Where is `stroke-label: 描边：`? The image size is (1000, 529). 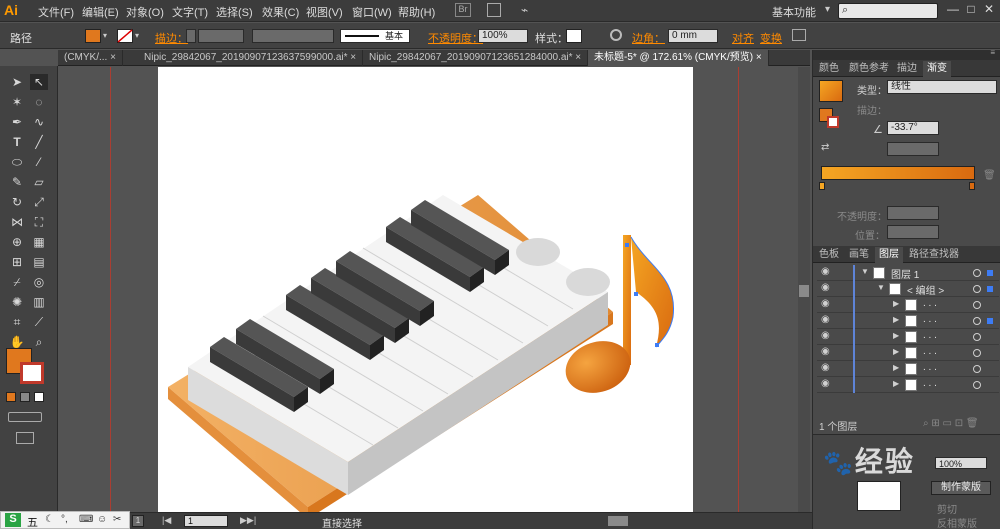
stroke-label: 描边： is located at coordinates (171, 38).